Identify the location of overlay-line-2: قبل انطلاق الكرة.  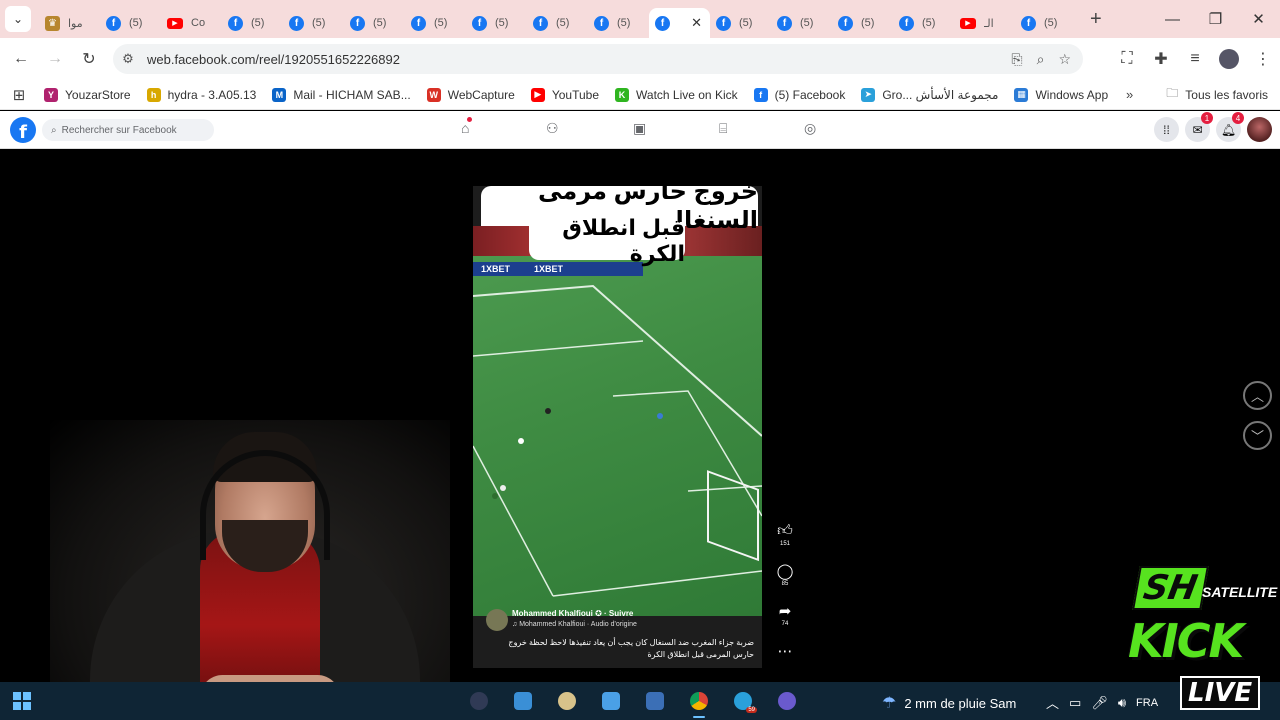
(607, 240).